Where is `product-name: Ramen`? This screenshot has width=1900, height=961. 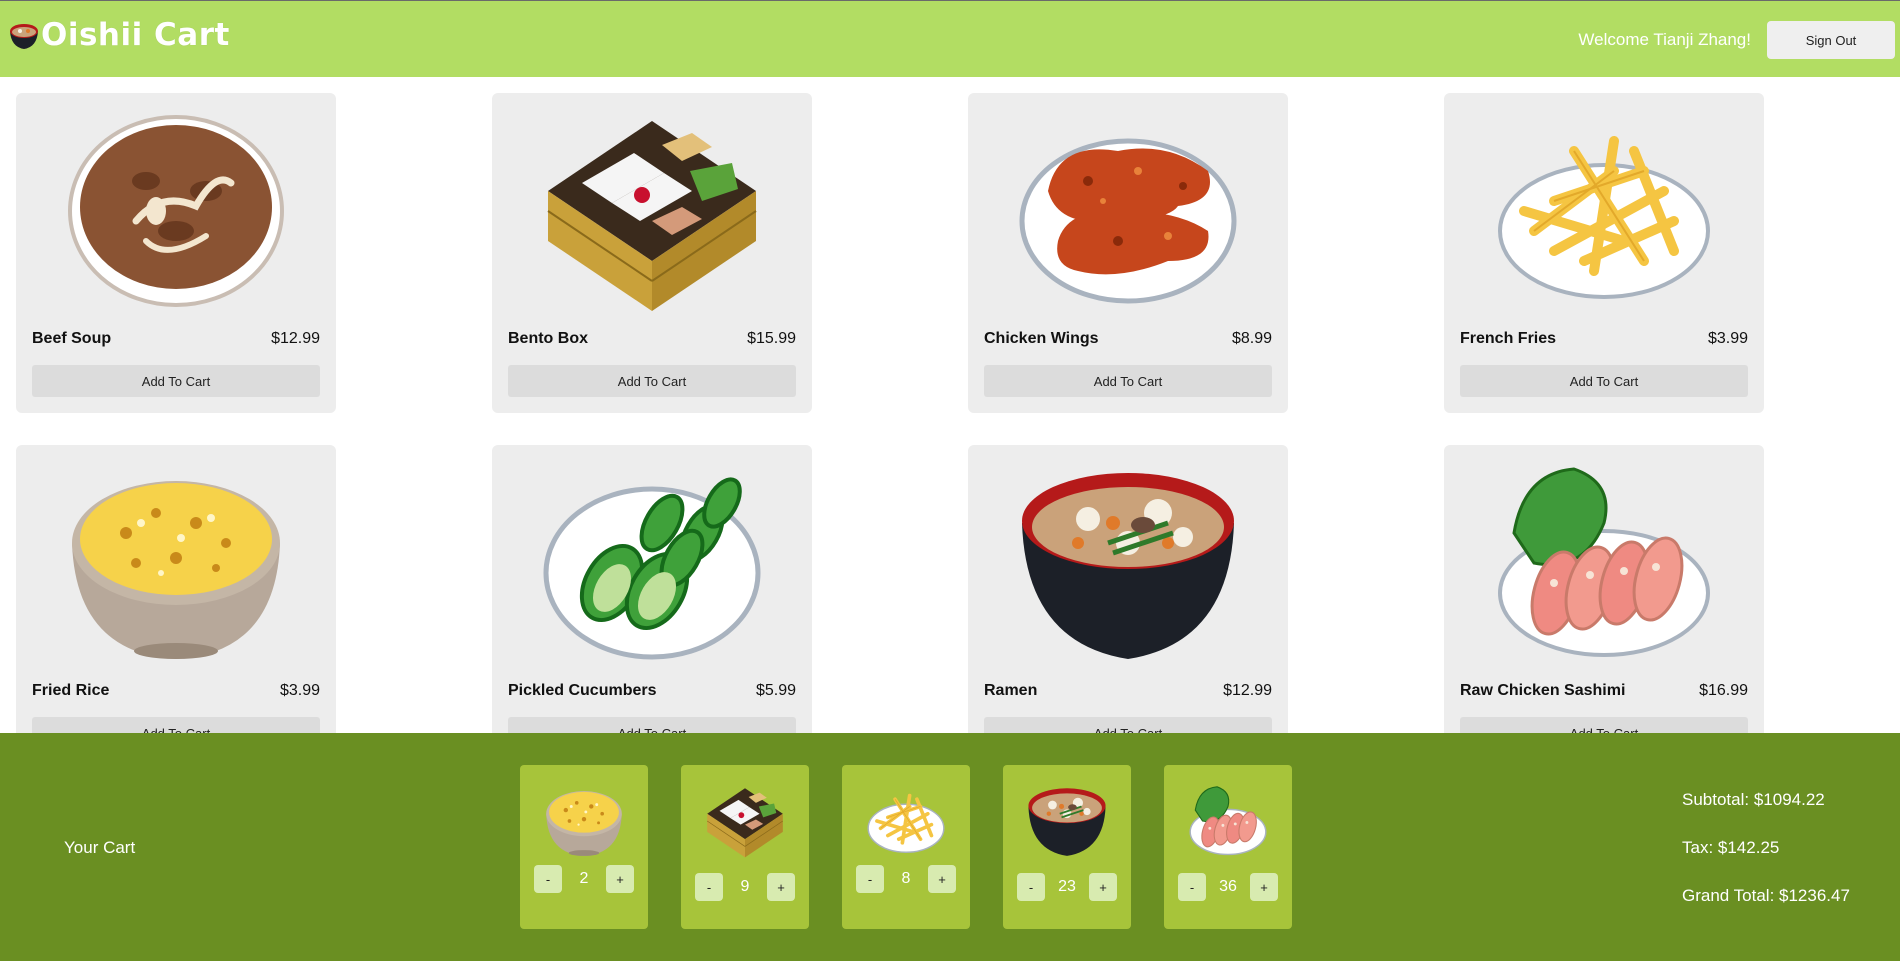
product-name: Ramen is located at coordinates (1011, 690).